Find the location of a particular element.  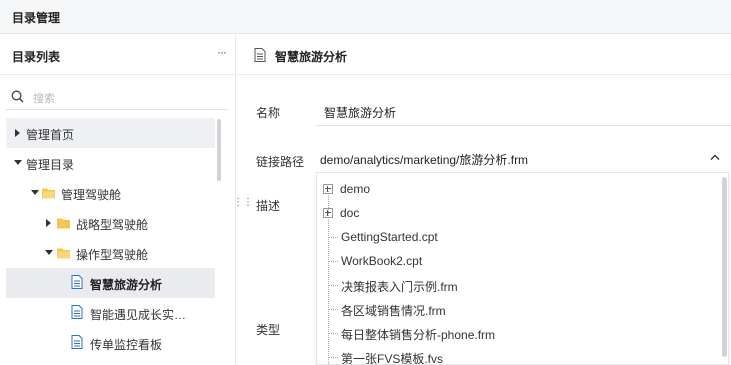

tree-item-label: 管理首页 is located at coordinates (50, 135).